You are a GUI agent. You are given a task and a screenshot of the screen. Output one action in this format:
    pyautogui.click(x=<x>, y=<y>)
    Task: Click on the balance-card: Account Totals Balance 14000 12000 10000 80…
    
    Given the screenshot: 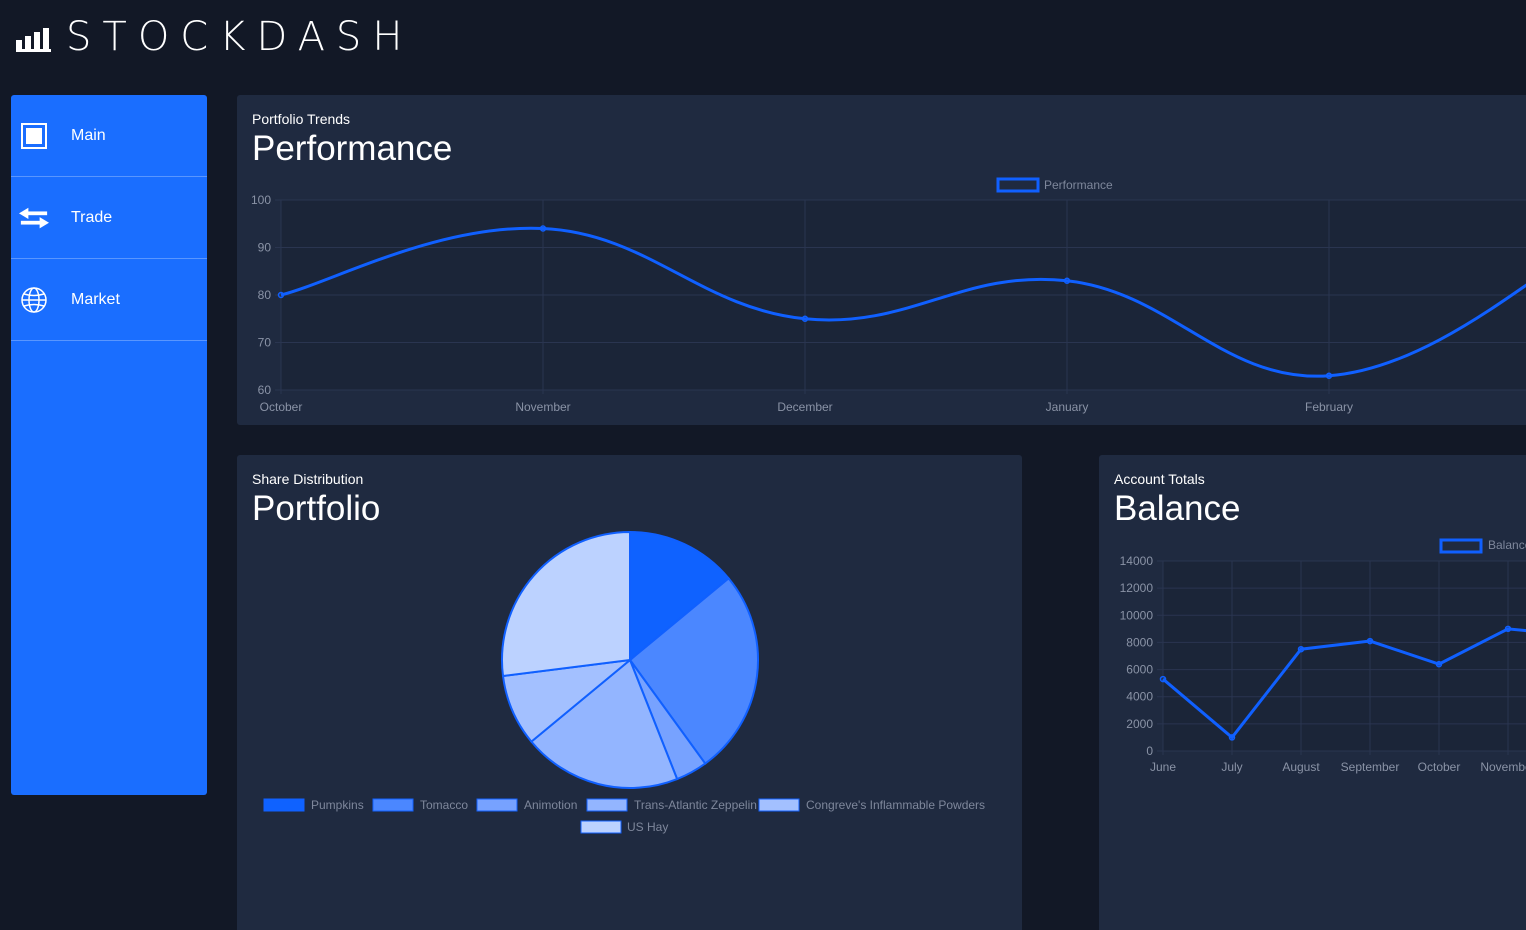 What is the action you would take?
    pyautogui.click(x=1312, y=692)
    